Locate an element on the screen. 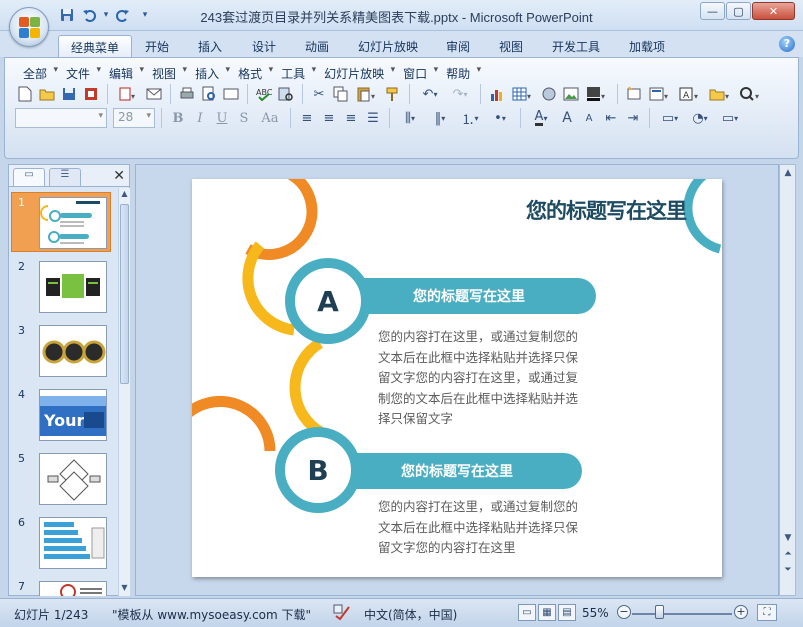 The image size is (803, 627). menu-edit: 编辑 is located at coordinates (122, 73).